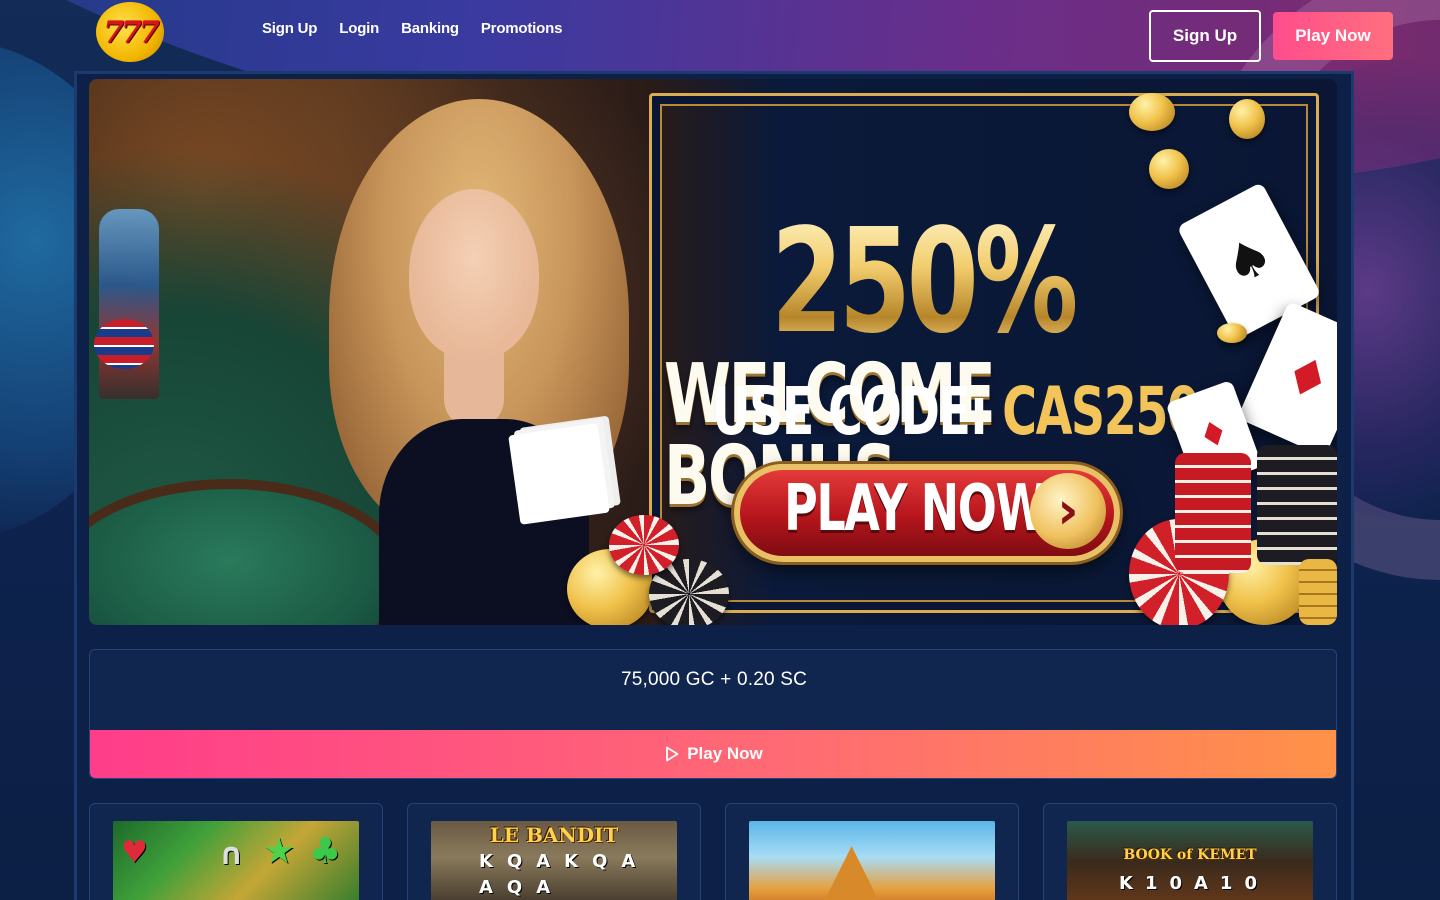  I want to click on game-card: ♥ ∩ ★ ♣, so click(236, 851).